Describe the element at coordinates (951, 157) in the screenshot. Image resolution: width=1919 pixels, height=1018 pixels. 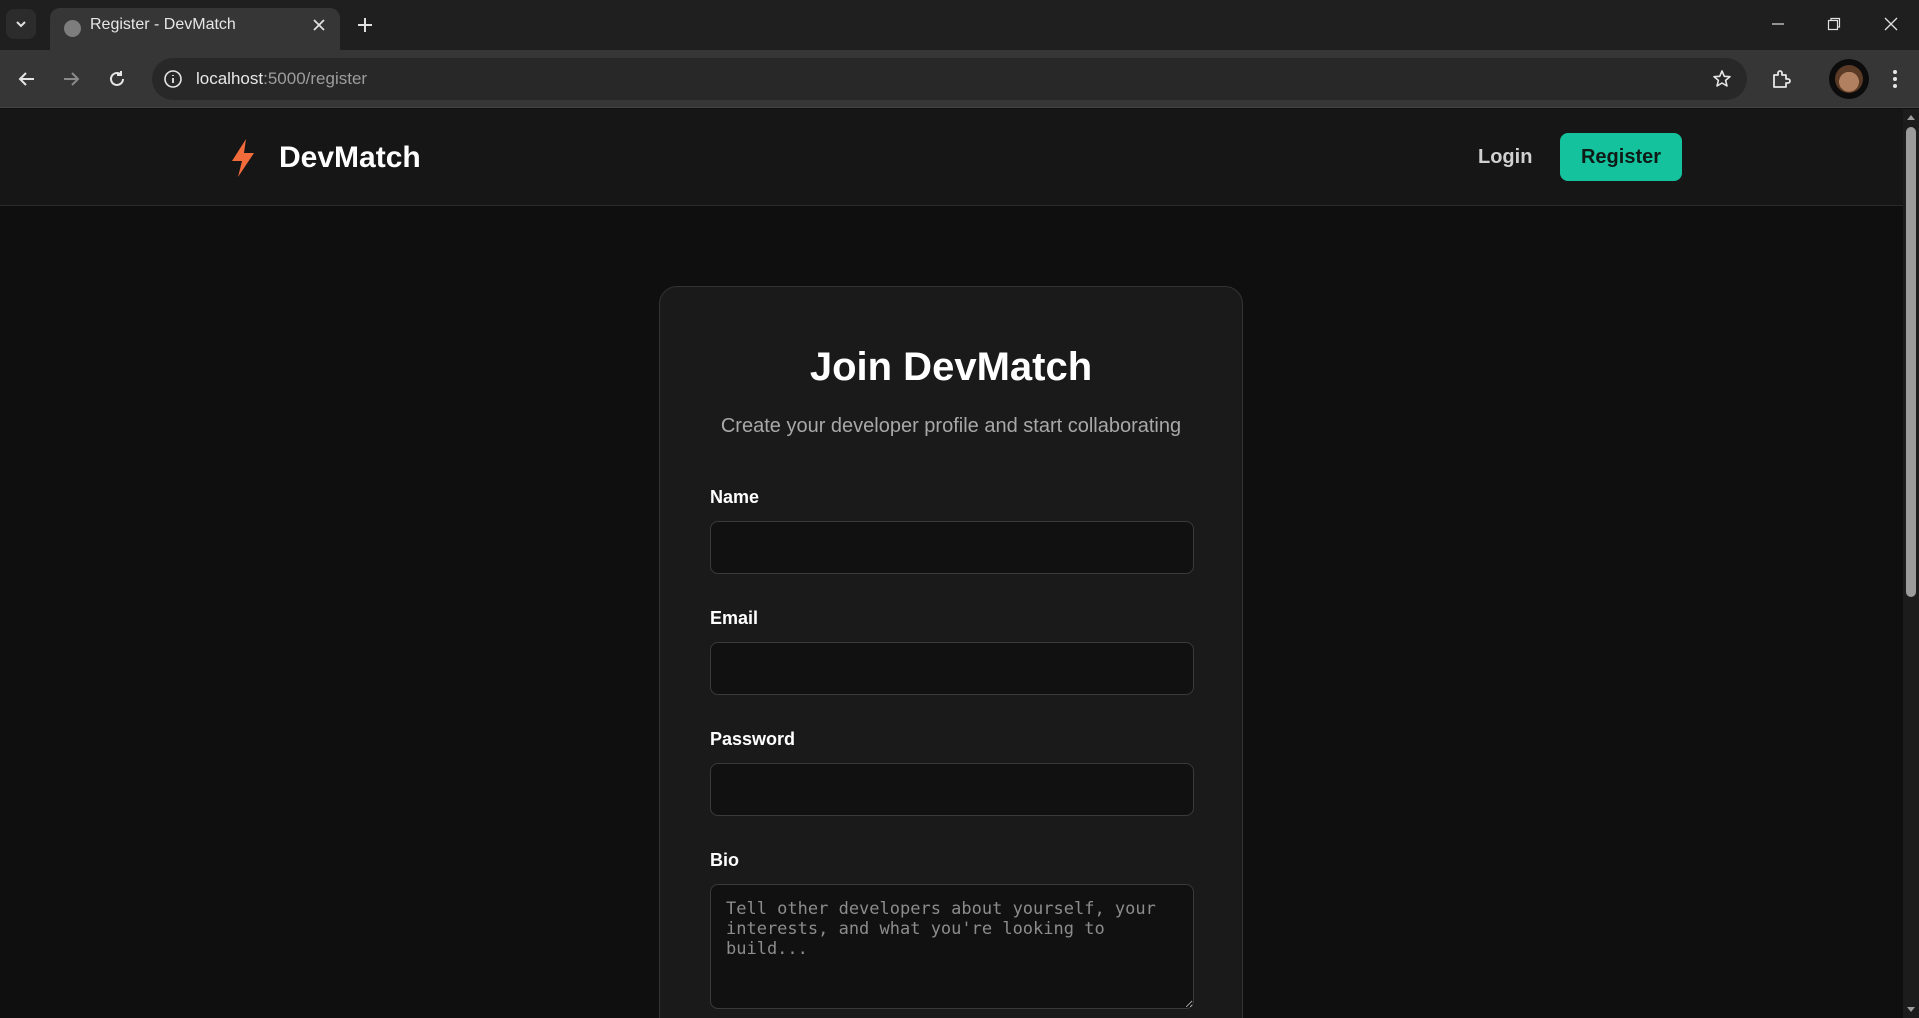
I see `site-navbar: DevMatch Login Register` at that location.